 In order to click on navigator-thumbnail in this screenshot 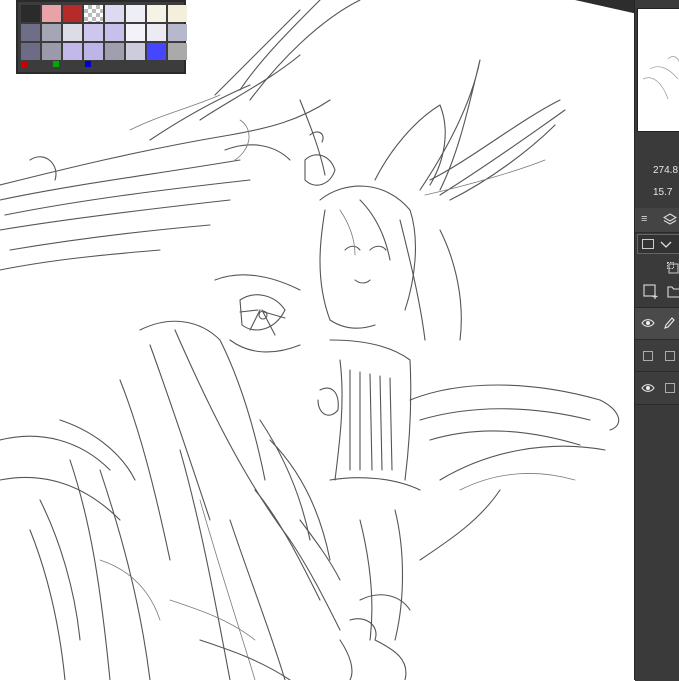, I will do `click(660, 78)`.